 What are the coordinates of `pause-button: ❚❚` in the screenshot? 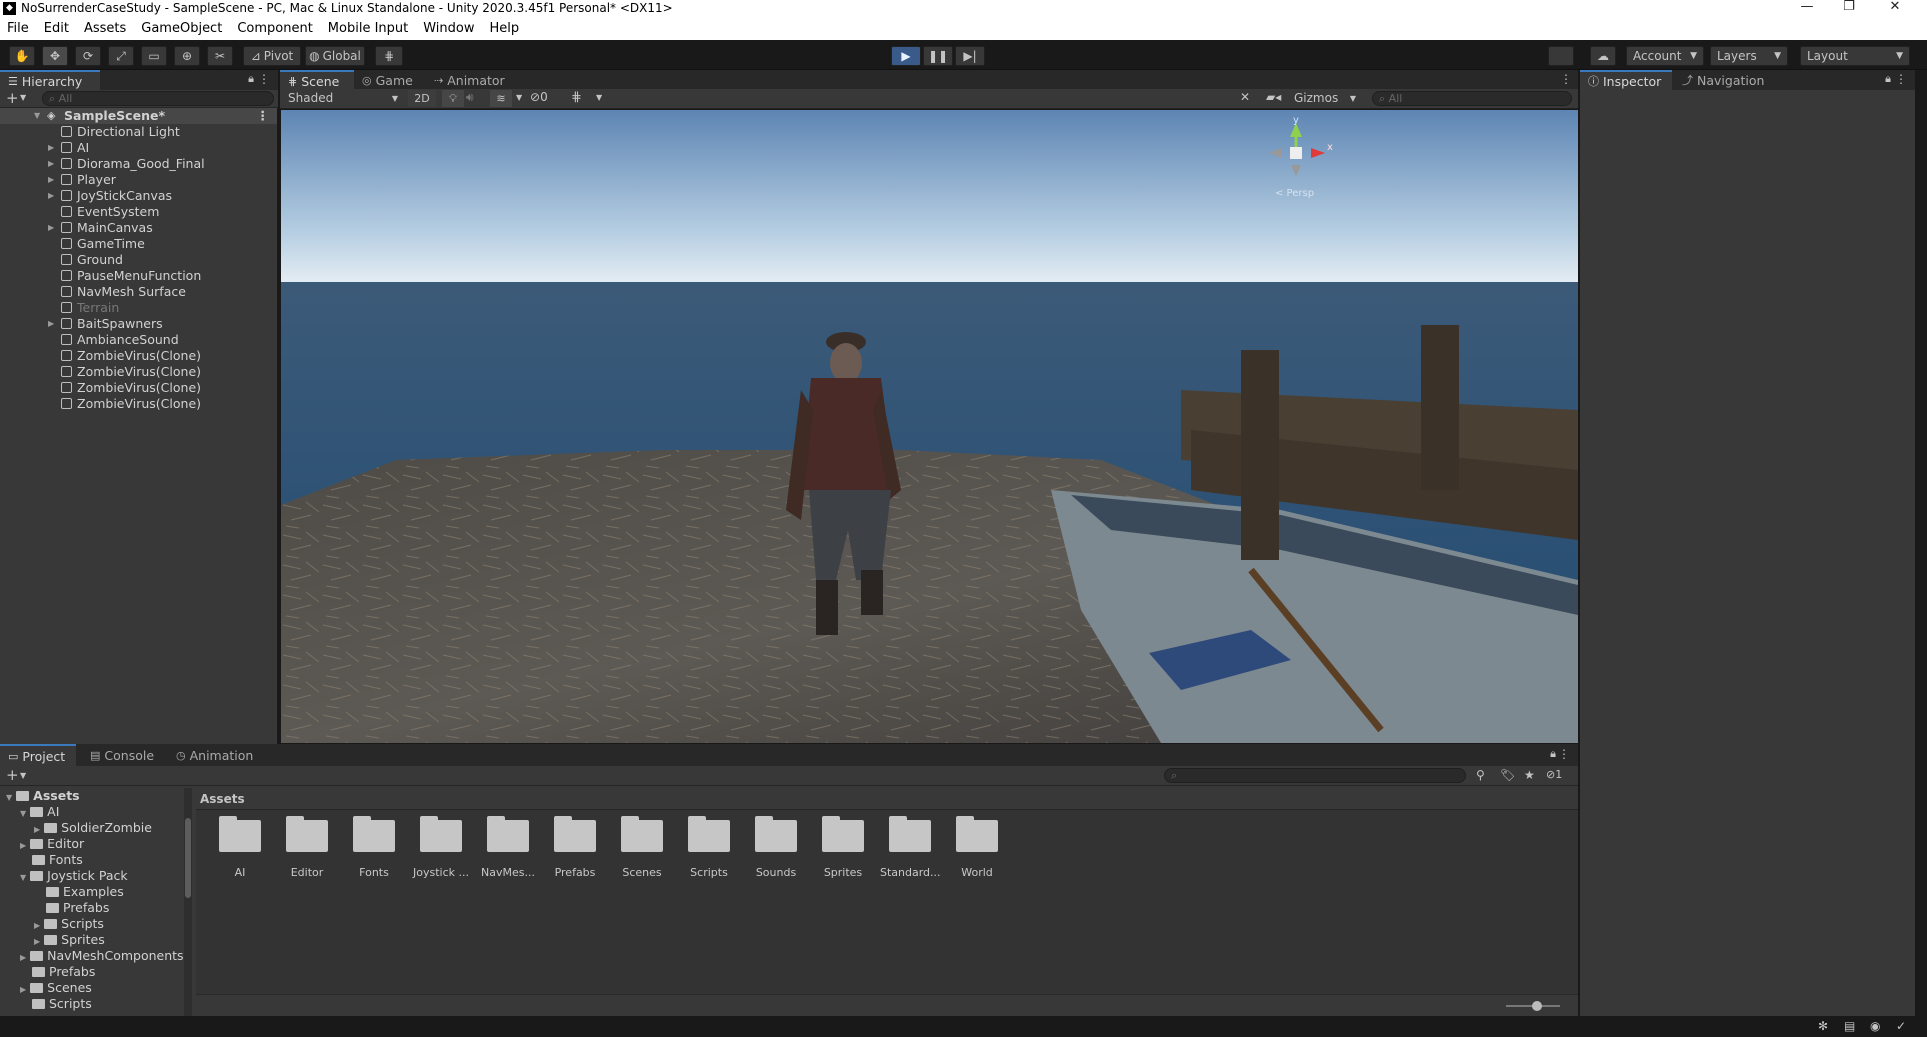 It's located at (938, 56).